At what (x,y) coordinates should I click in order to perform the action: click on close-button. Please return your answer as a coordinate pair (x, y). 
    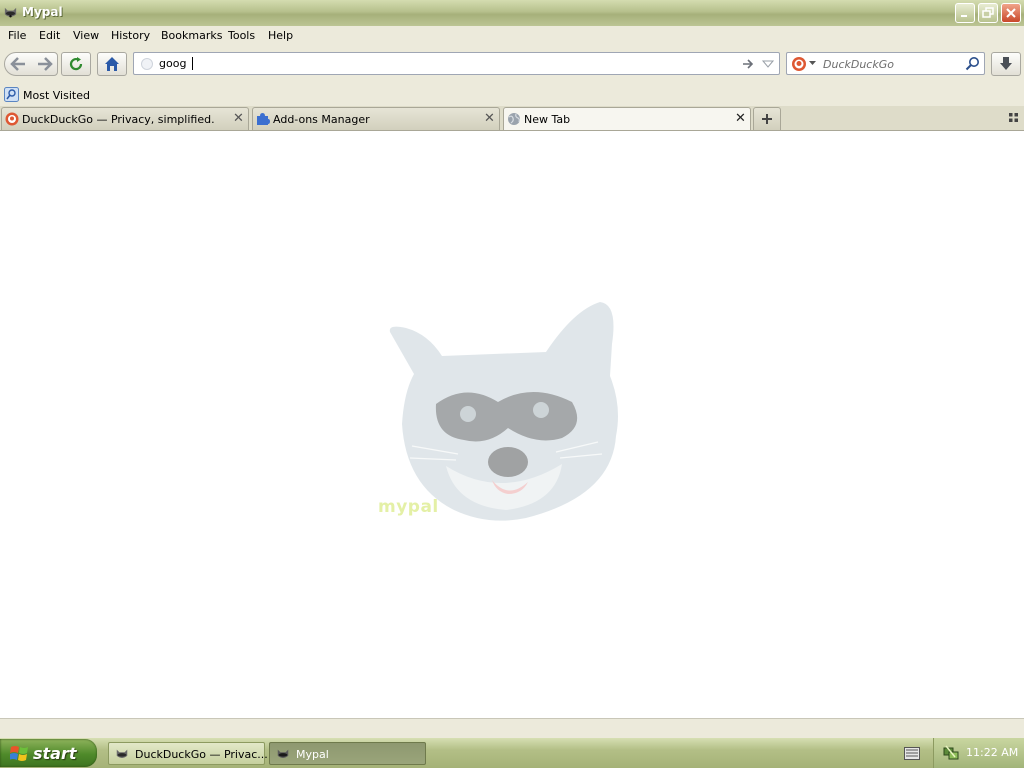
    Looking at the image, I should click on (1011, 13).